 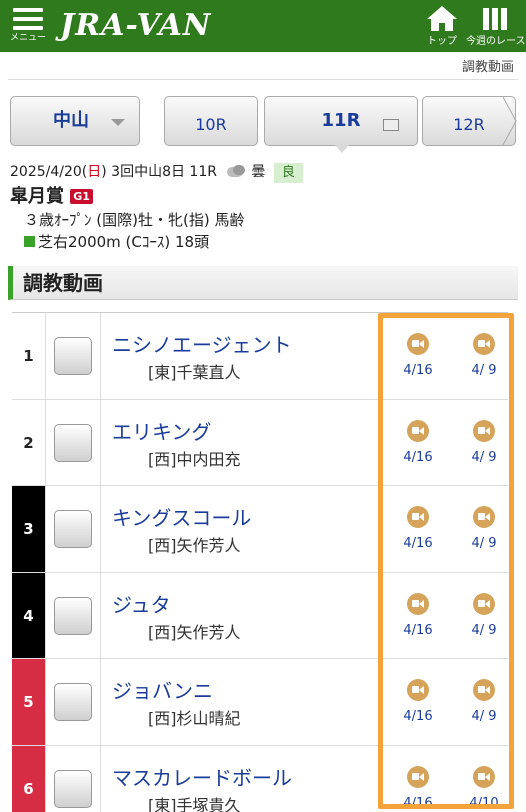 What do you see at coordinates (194, 459) in the screenshot?
I see `trainer-name: [西]中内田充` at bounding box center [194, 459].